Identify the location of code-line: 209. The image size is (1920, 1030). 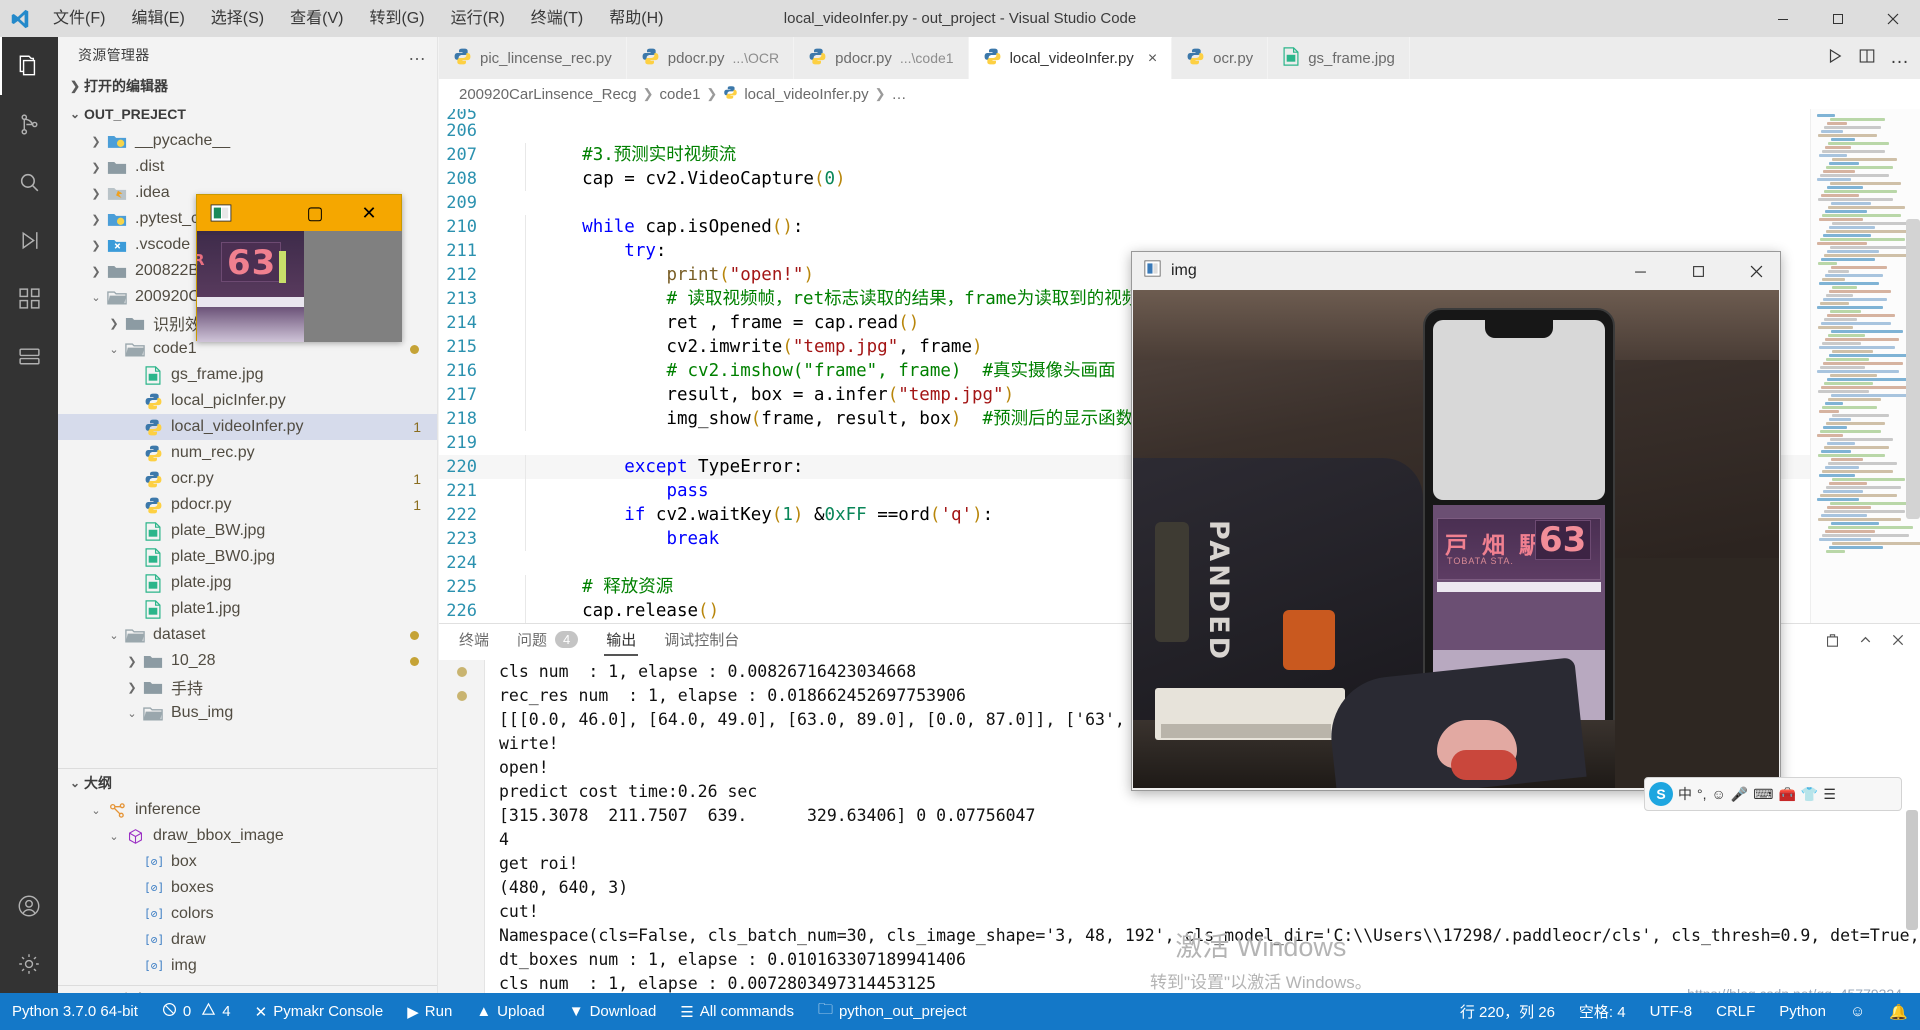
(1179, 203).